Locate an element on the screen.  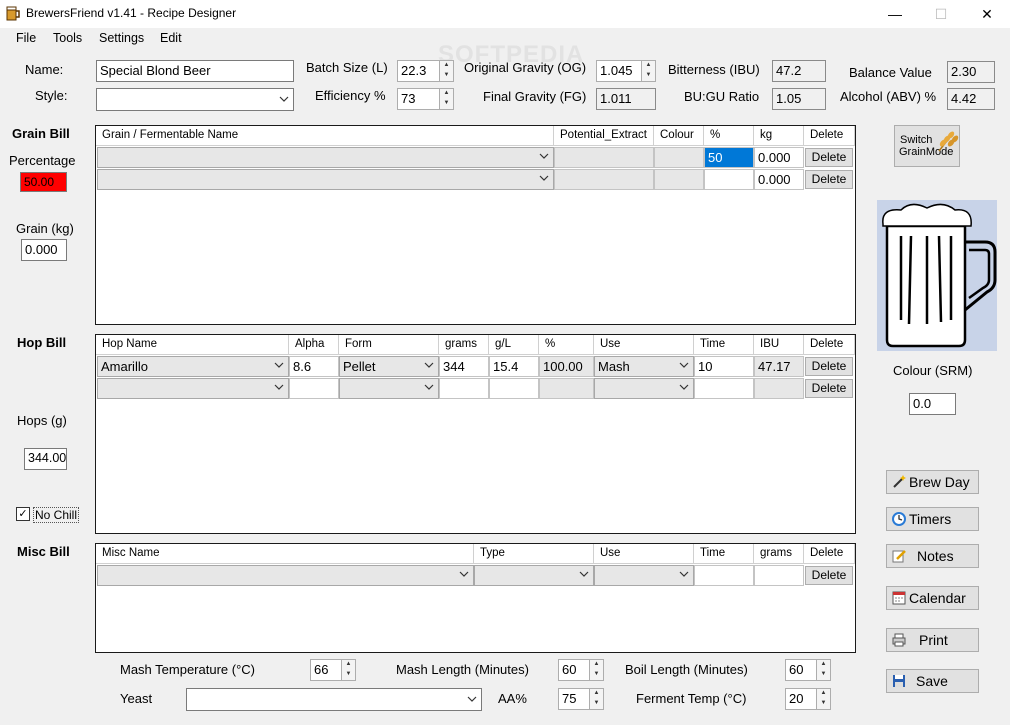
misc-name-combo is located at coordinates (285, 575).